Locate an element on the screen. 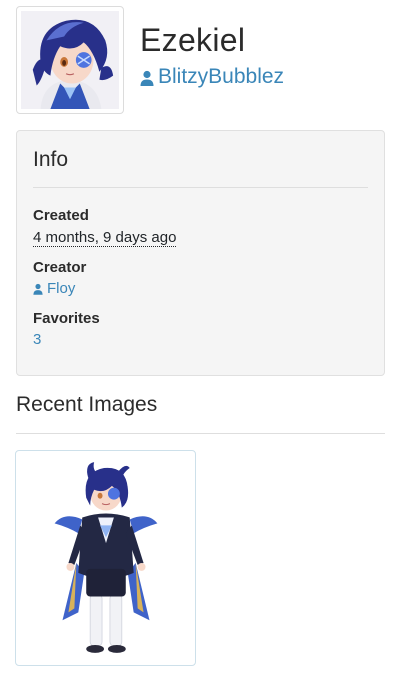 The width and height of the screenshot is (400, 680). section-divider is located at coordinates (200, 433).